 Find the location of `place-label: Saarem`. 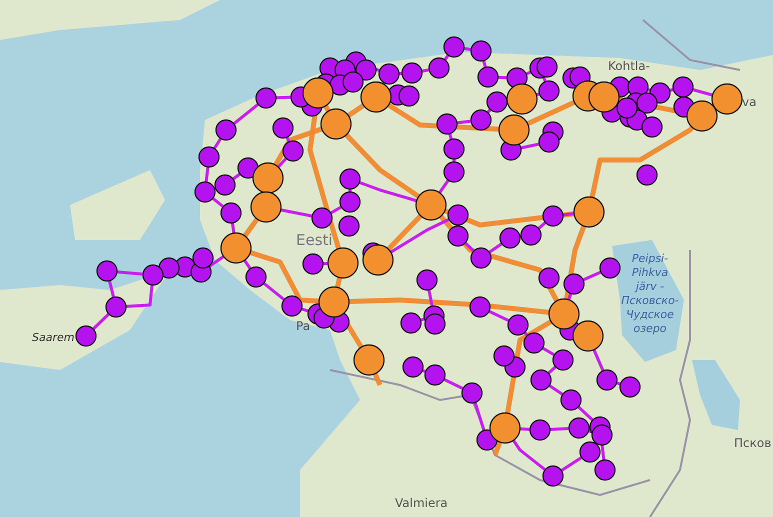

place-label: Saarem is located at coordinates (53, 337).